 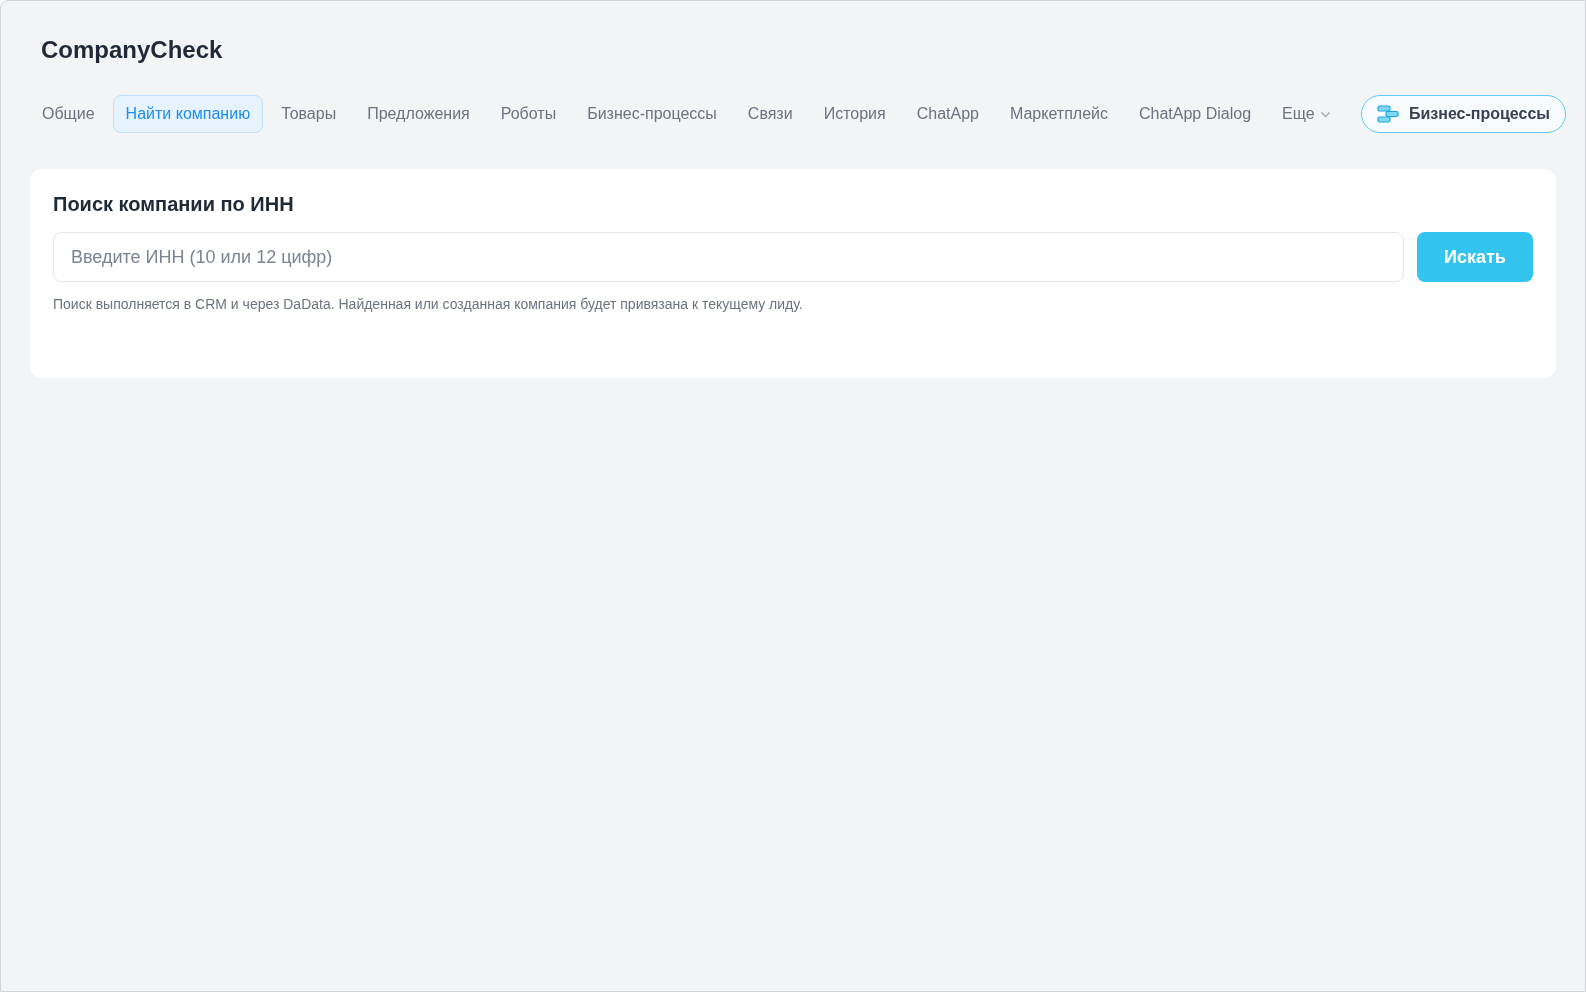 What do you see at coordinates (428, 304) in the screenshot?
I see `search-hint: Поиск выполняется в CRM и через DaData. Найденная или созданная компания будет привязана к текущему лиду.` at bounding box center [428, 304].